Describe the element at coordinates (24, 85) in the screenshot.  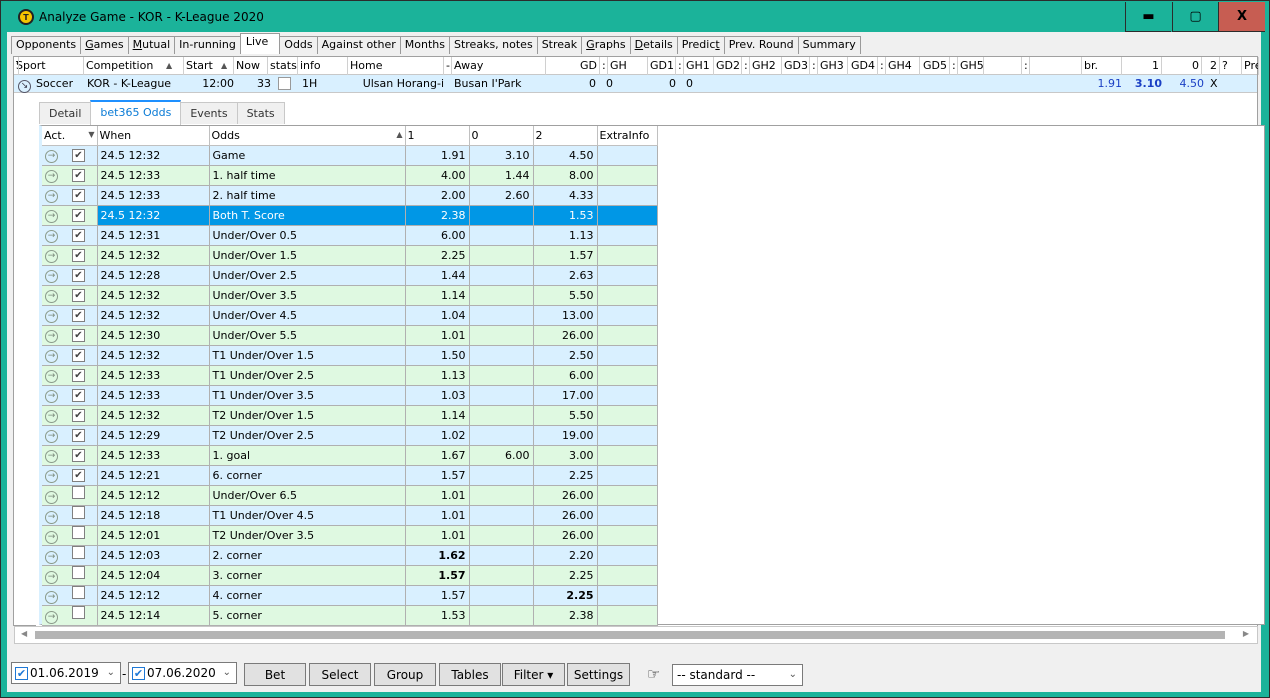
I see `collapse-icon: ↘` at that location.